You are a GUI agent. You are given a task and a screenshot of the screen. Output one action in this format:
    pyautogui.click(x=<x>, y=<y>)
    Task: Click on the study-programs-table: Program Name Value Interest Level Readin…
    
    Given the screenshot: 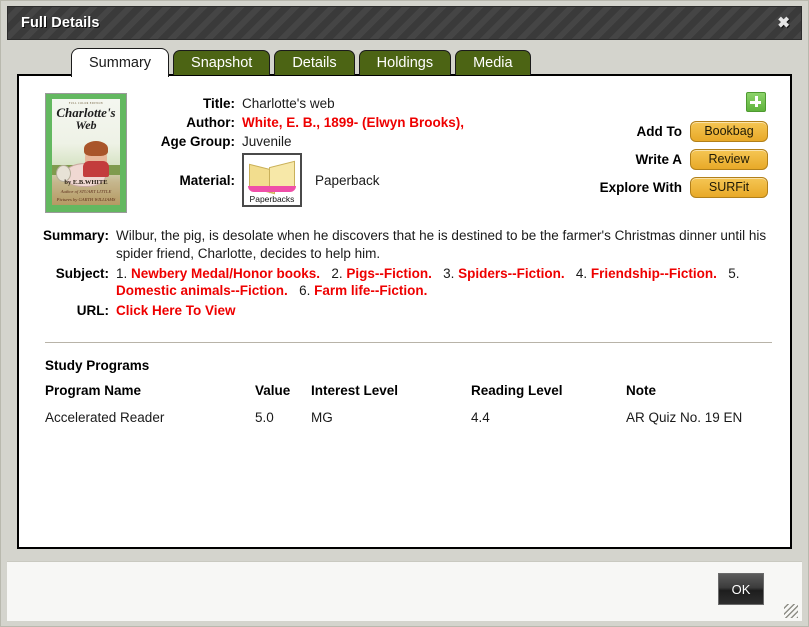 What is the action you would take?
    pyautogui.click(x=404, y=404)
    